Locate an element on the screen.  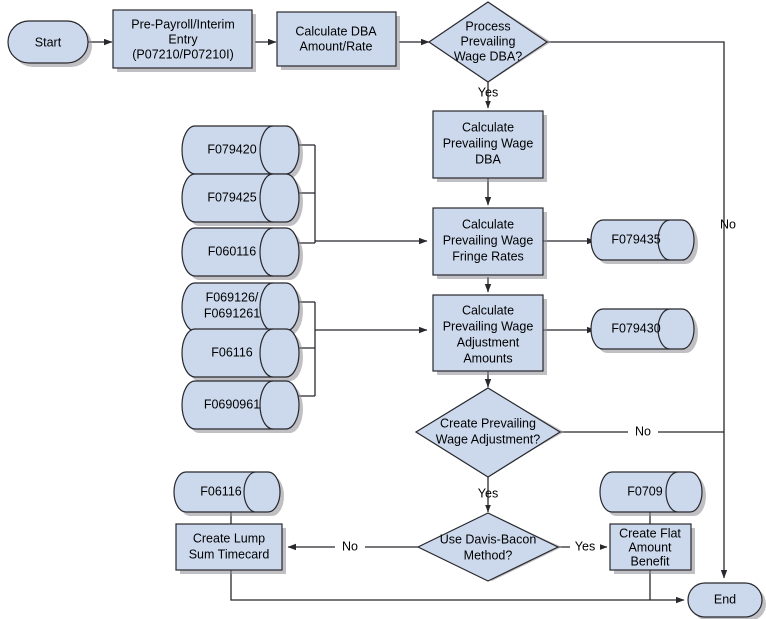
processdecision-label-line3: Wage DBA? is located at coordinates (488, 56).